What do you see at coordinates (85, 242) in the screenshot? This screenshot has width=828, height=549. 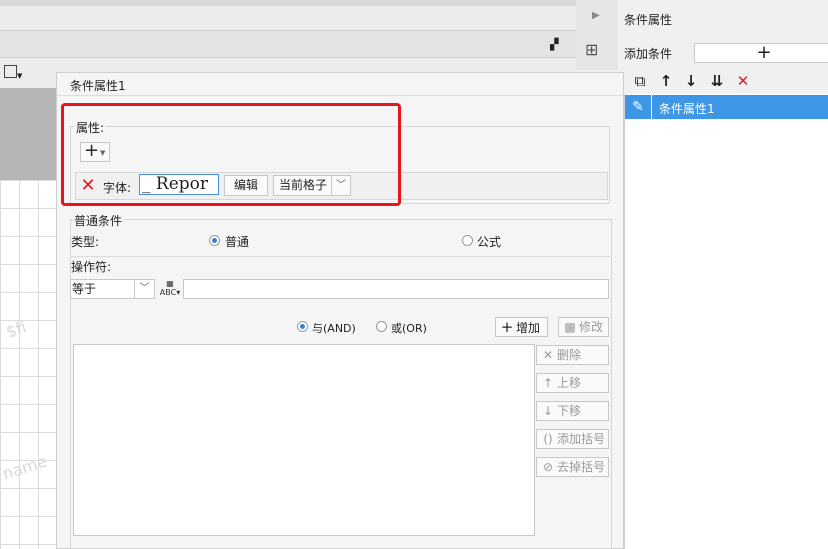 I see `type-label: 类型:` at bounding box center [85, 242].